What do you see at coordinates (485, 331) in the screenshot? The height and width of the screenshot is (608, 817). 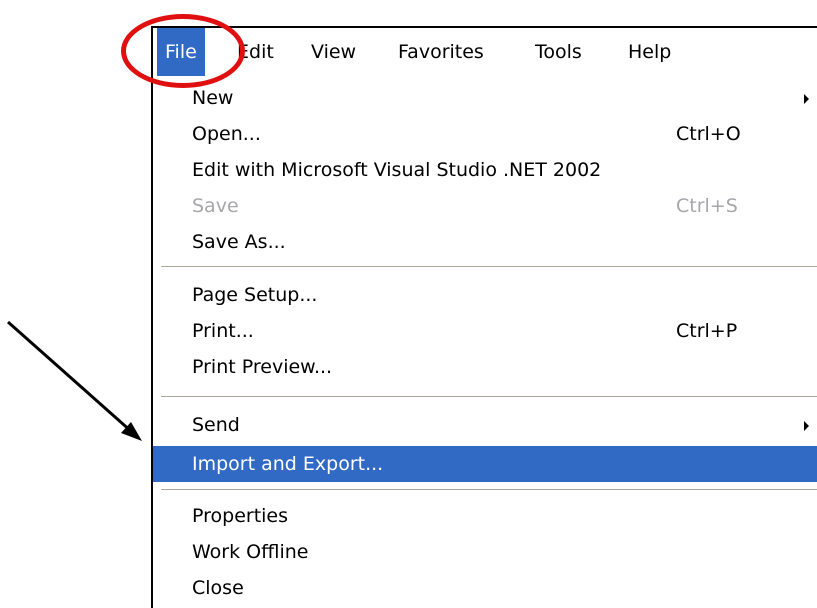 I see `menu-item-print: Print... Ctrl+P` at bounding box center [485, 331].